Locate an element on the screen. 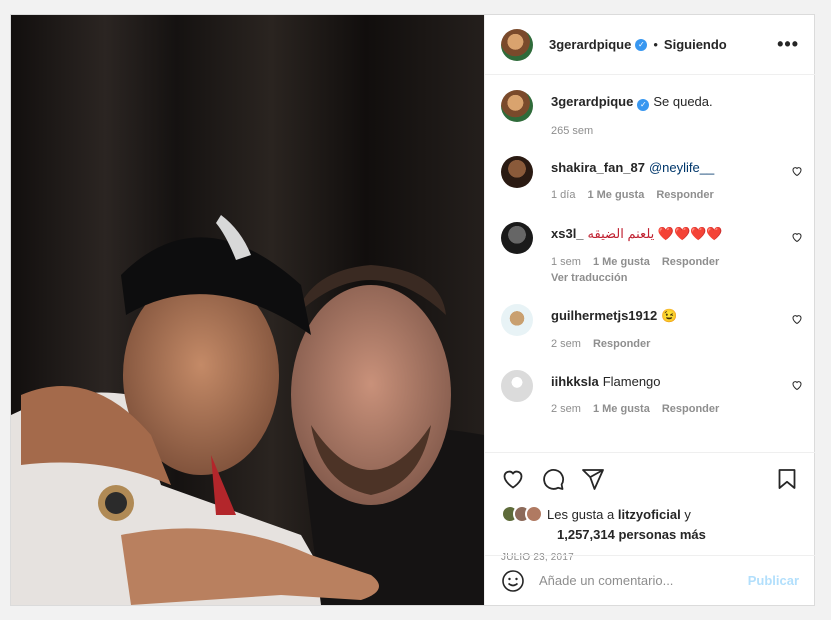 The width and height of the screenshot is (831, 620). likes-summary: Les gusta a litzyoficial y is located at coordinates (650, 514).